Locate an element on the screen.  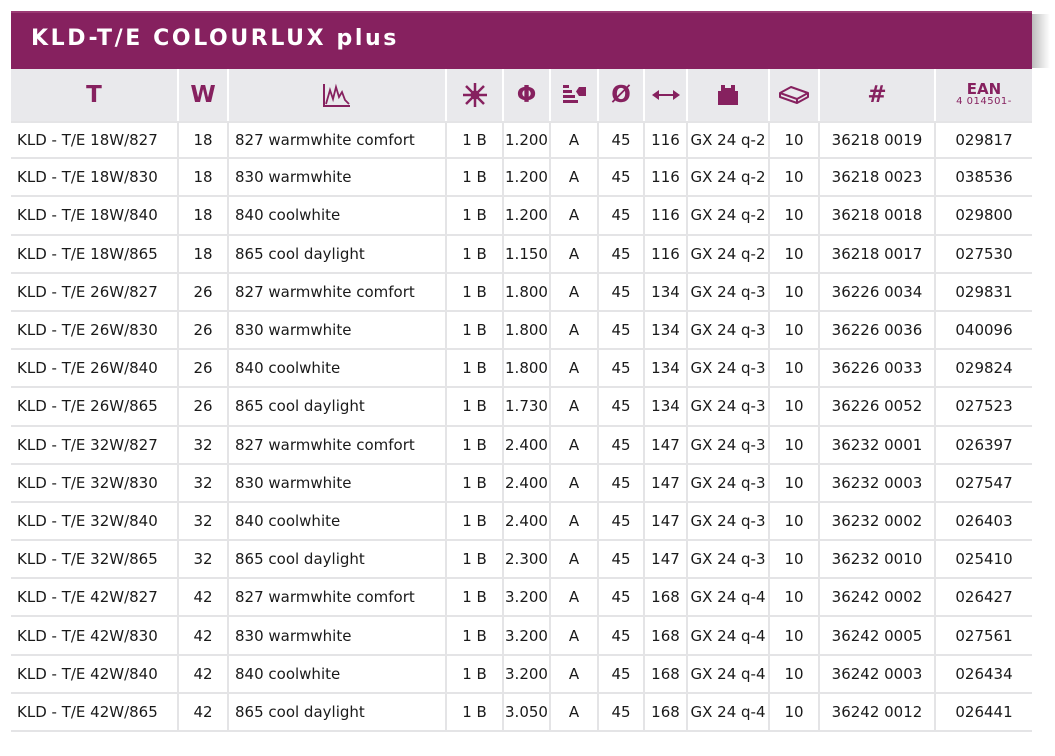
spectrum-icon is located at coordinates (338, 95).